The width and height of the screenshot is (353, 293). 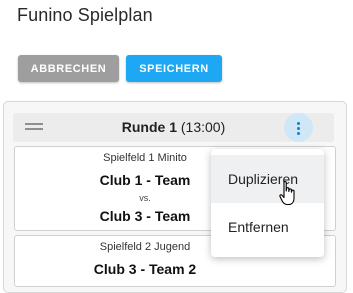 I want to click on home-team: Club 3 - Team 2, so click(x=145, y=269).